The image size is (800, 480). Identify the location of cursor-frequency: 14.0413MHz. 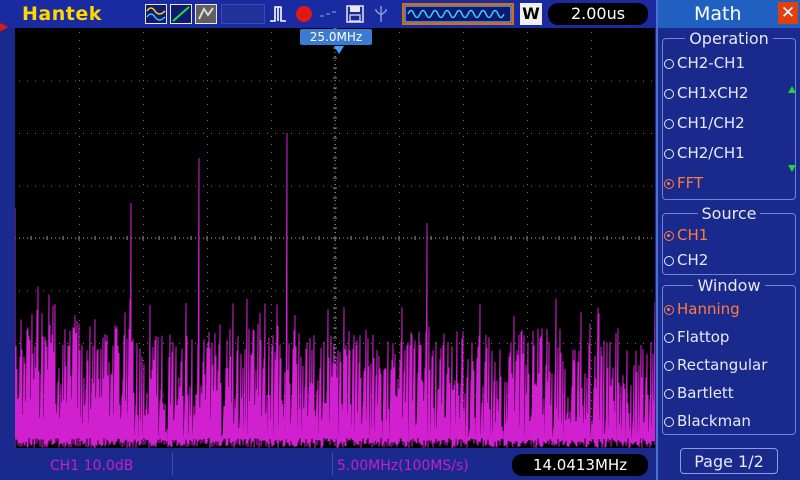
(580, 465).